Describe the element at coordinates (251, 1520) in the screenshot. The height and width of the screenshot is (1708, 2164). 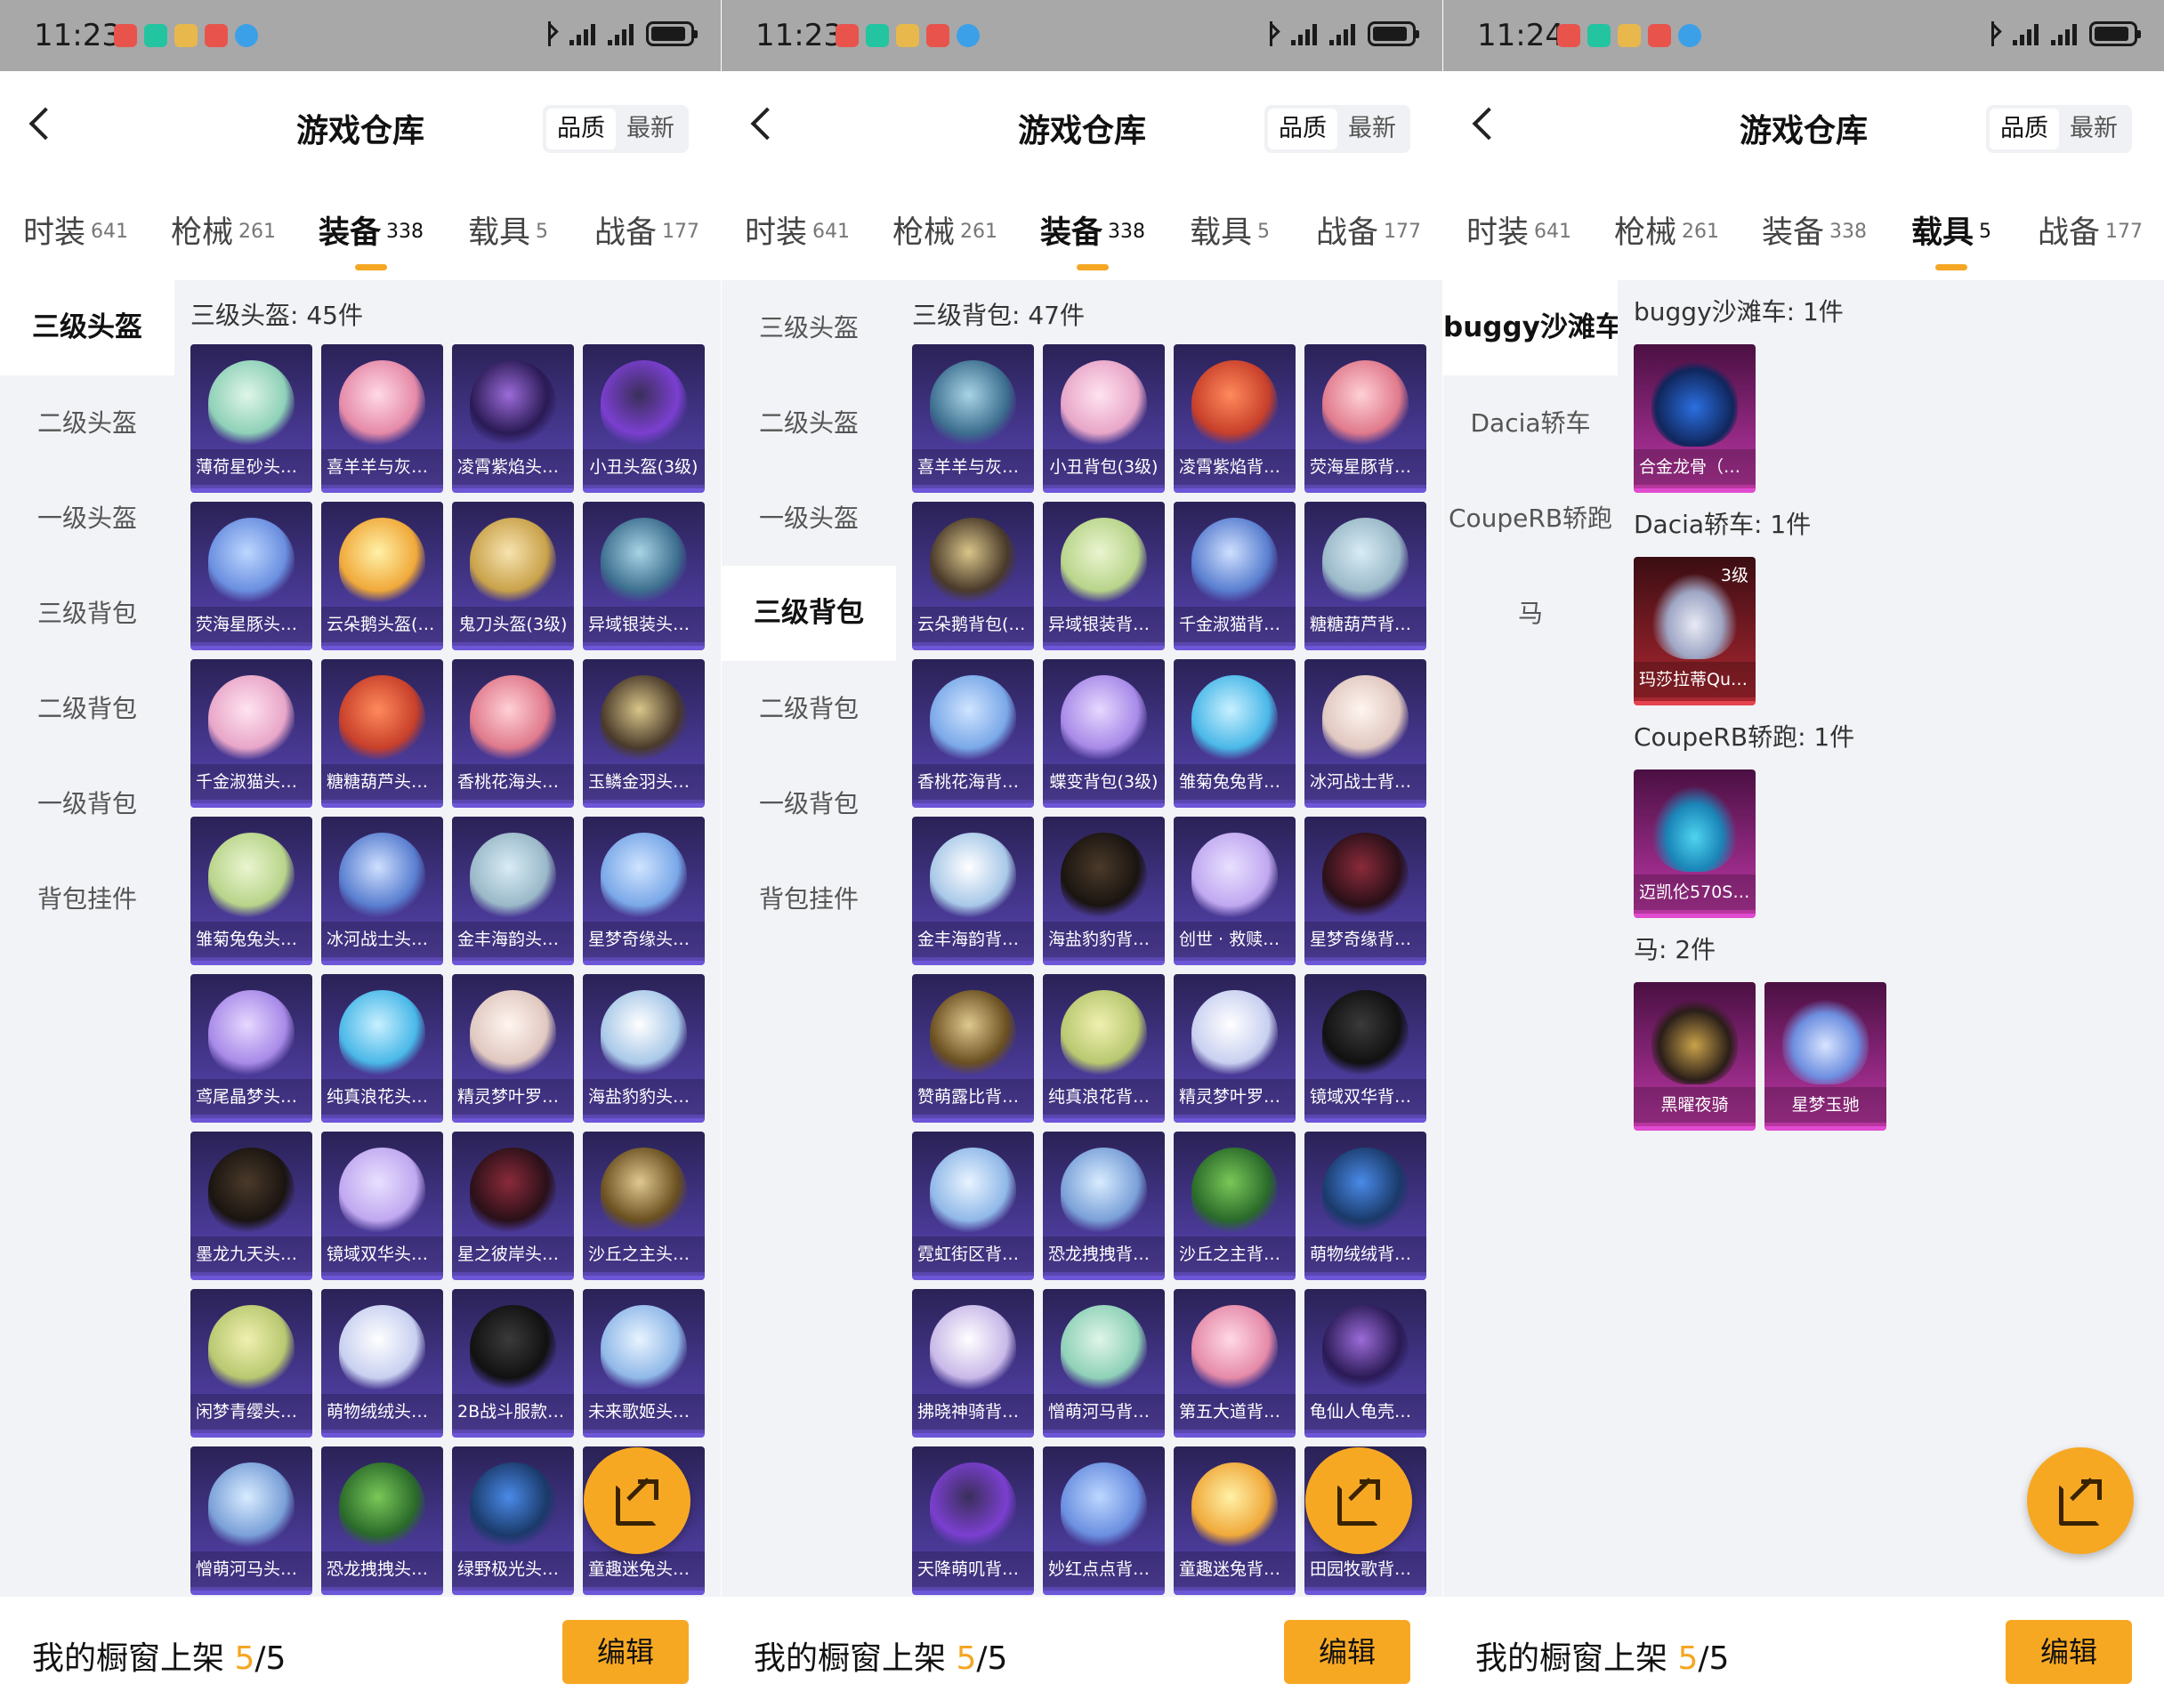
I see `item-card: 憎萌河马头盔(3级)` at that location.